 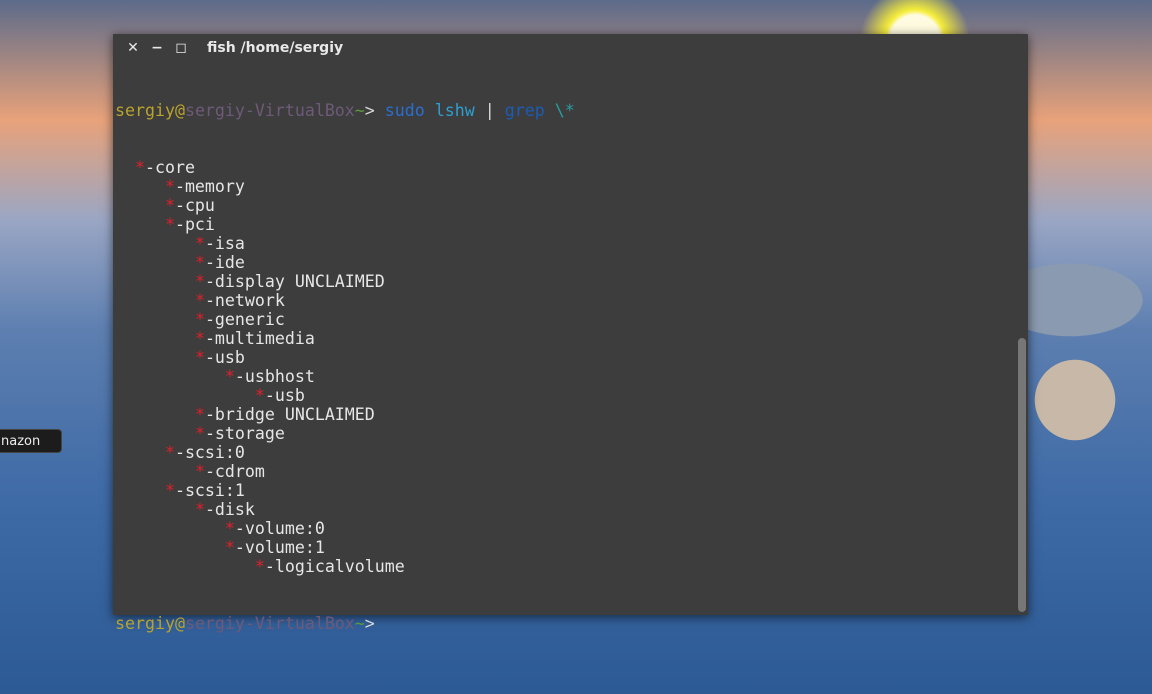 I want to click on output-line: *-cpu, so click(x=564, y=205).